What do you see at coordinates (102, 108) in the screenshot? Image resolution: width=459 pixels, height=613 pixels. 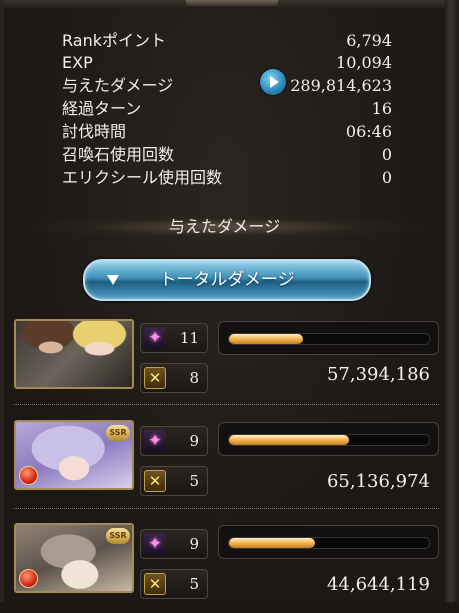 I see `stat-label: 経過ターン` at bounding box center [102, 108].